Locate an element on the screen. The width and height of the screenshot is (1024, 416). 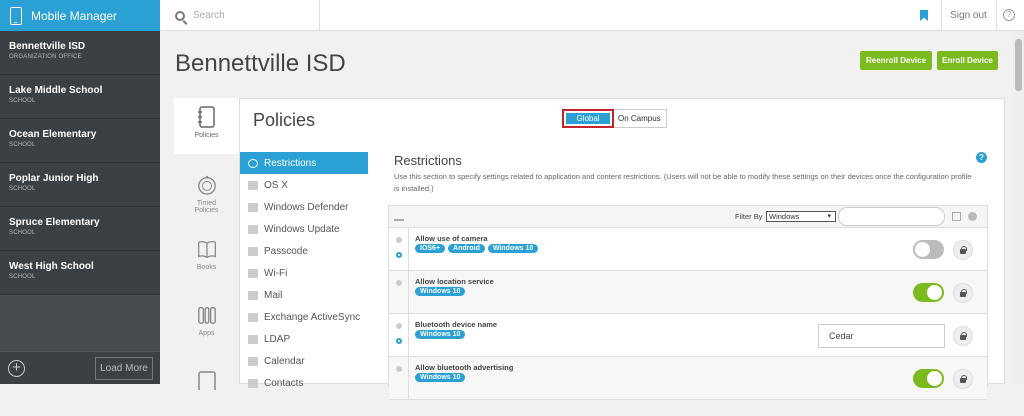
bookmark-icon is located at coordinates (924, 15).